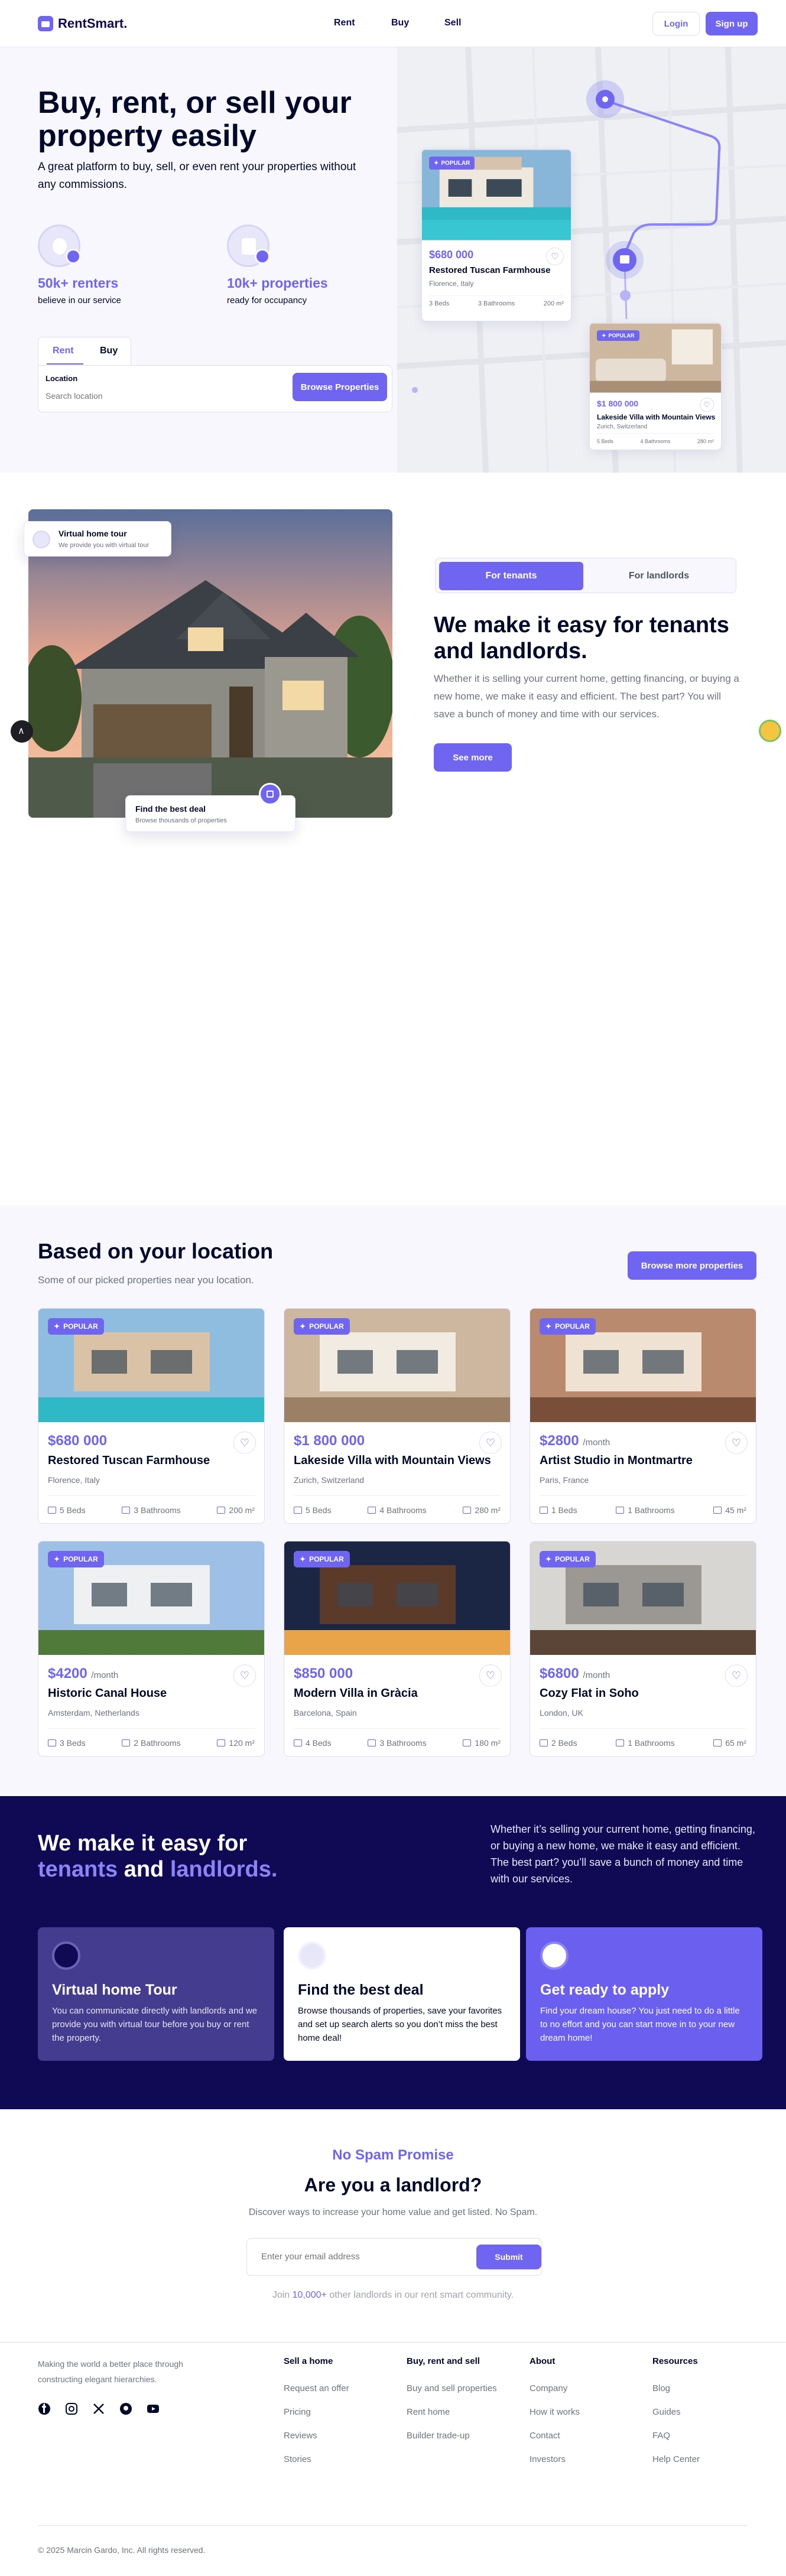 The image size is (786, 2576). Describe the element at coordinates (652, 1510) in the screenshot. I see `baths-label: 1 Bathrooms` at that location.